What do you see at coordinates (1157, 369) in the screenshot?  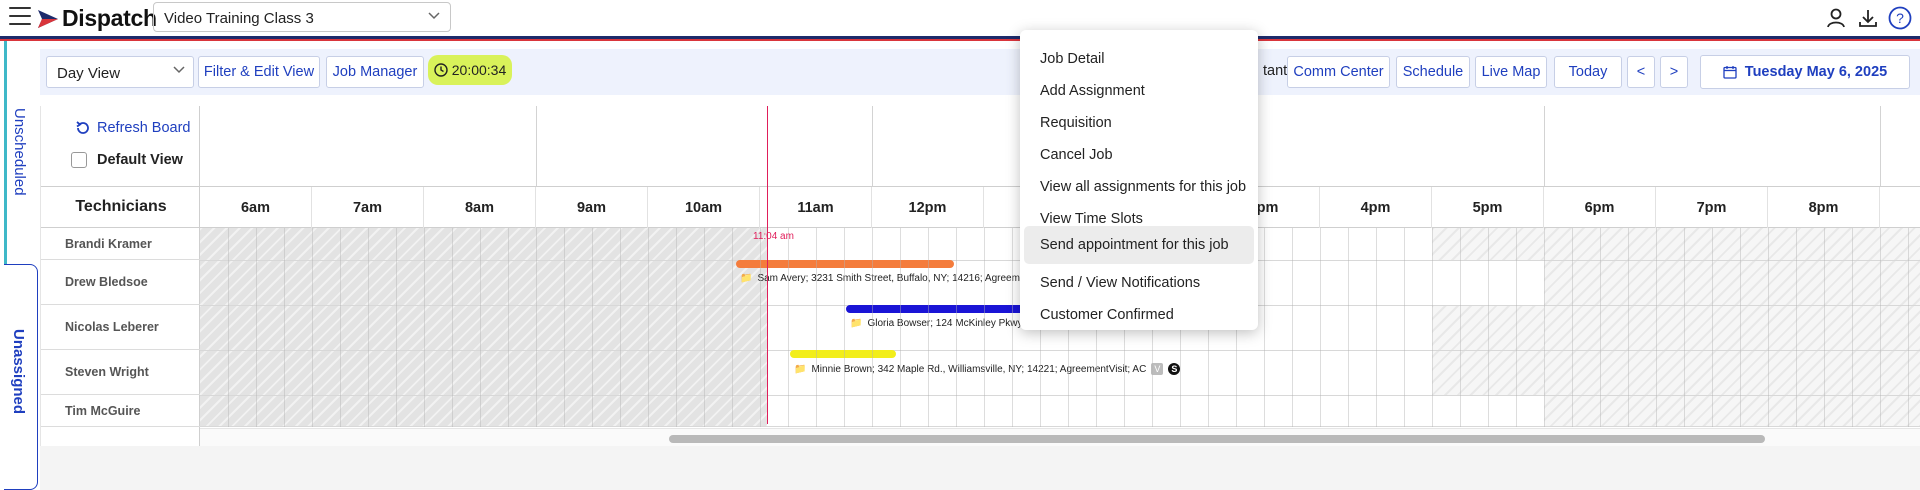 I see `visit-badge: V` at bounding box center [1157, 369].